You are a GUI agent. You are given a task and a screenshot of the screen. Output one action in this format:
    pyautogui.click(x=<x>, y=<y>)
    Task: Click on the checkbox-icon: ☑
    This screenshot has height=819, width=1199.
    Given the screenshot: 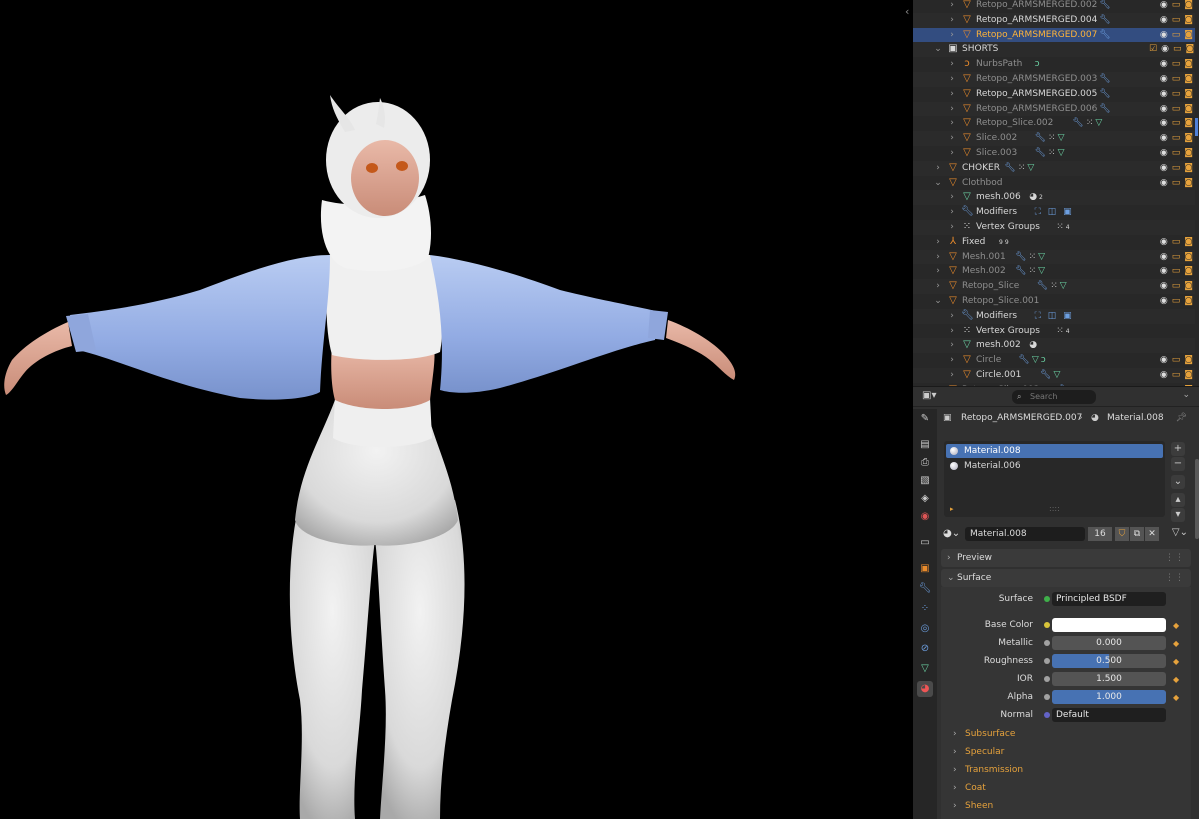 What is the action you would take?
    pyautogui.click(x=1153, y=49)
    